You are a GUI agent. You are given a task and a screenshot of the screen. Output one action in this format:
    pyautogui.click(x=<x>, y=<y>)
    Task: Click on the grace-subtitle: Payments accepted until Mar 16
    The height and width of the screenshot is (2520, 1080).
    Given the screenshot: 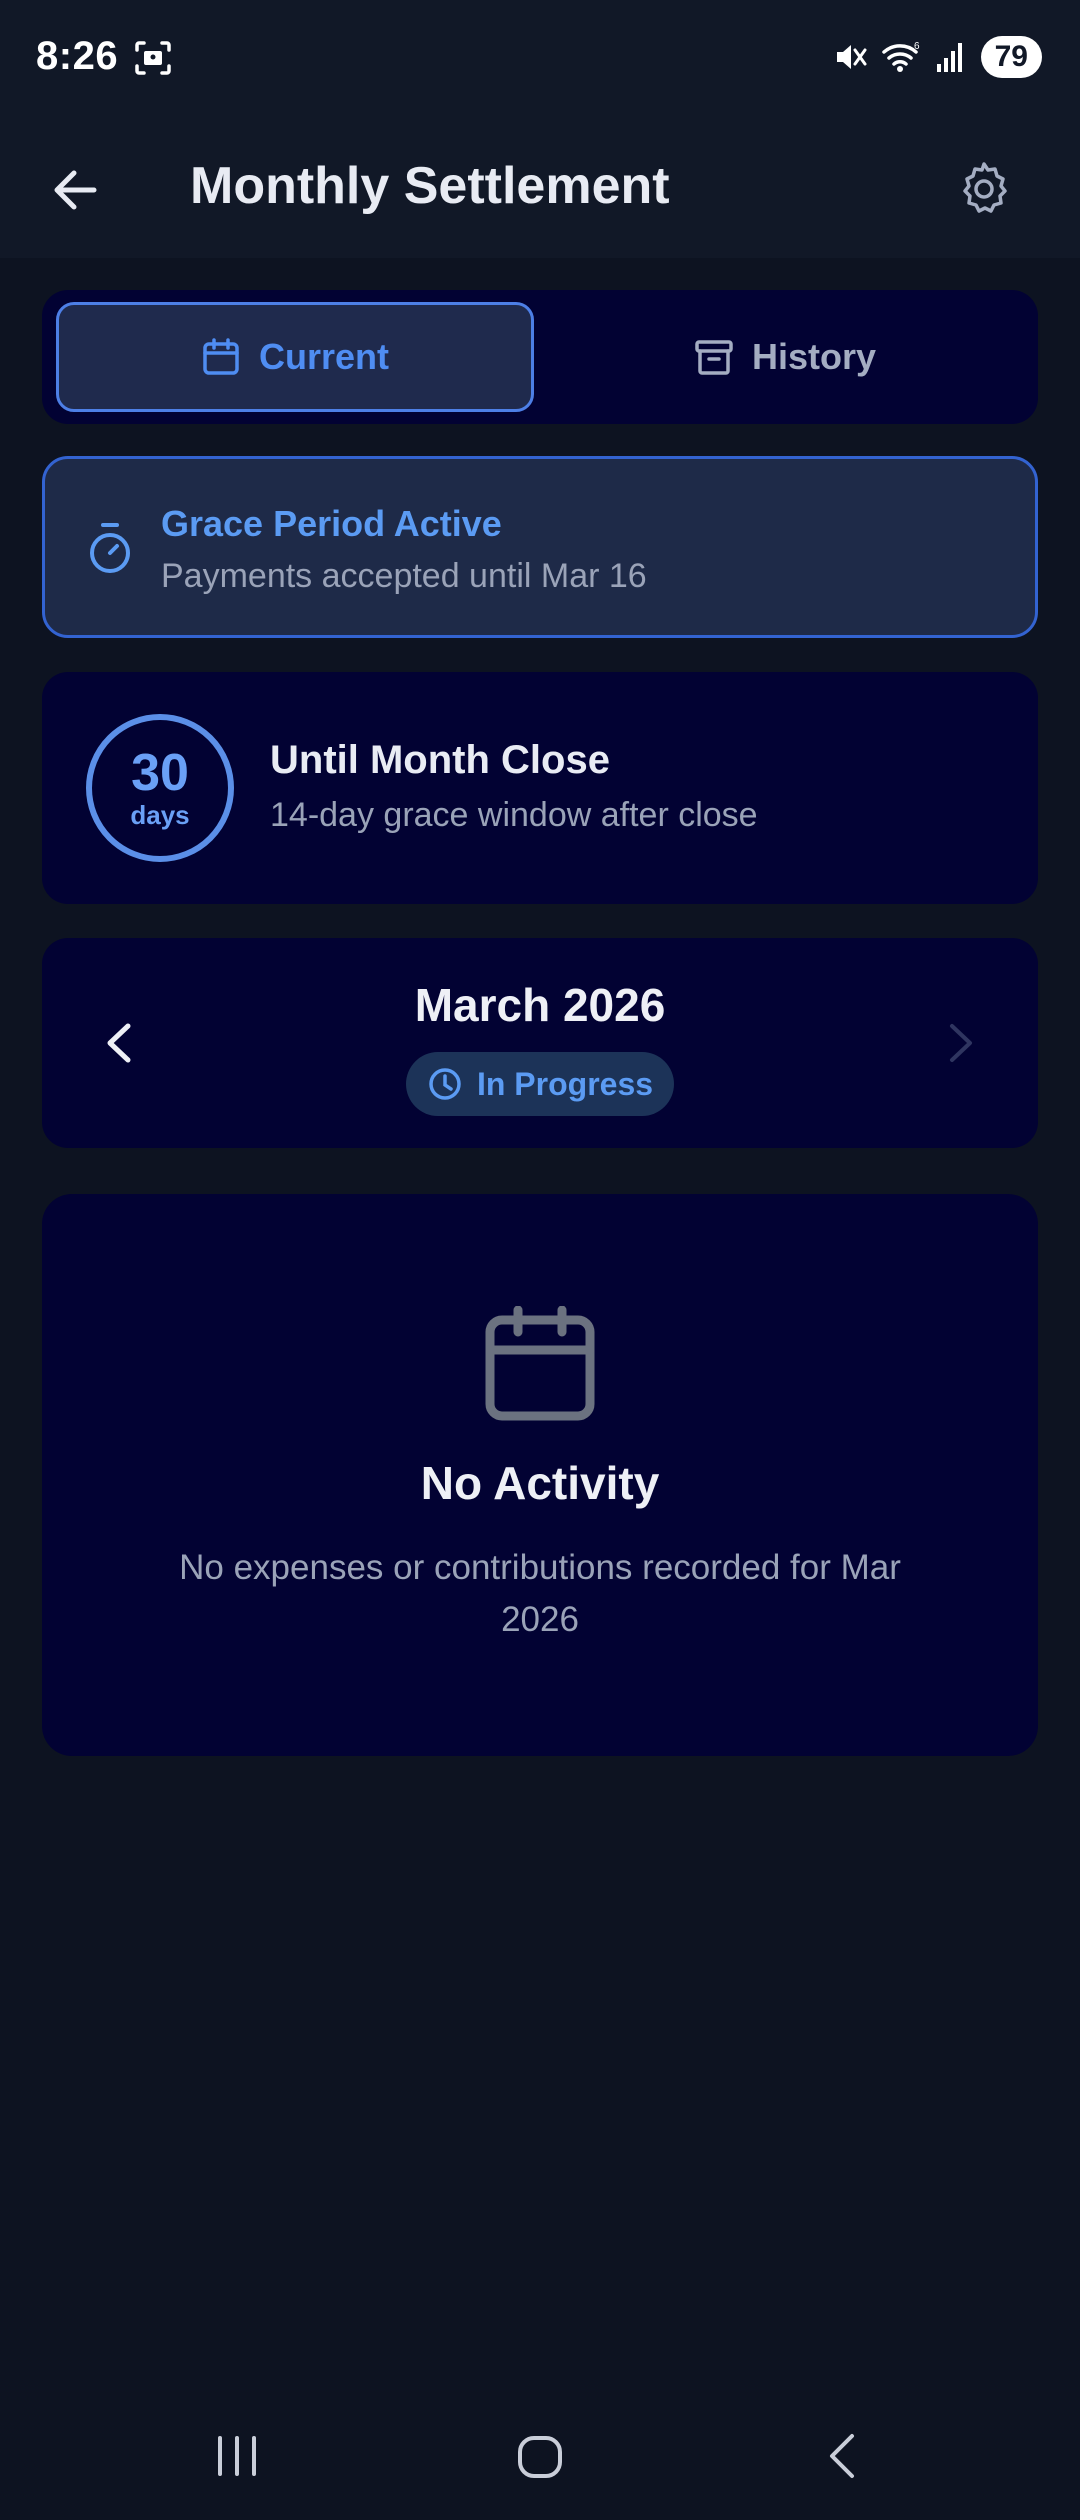 What is the action you would take?
    pyautogui.click(x=404, y=576)
    